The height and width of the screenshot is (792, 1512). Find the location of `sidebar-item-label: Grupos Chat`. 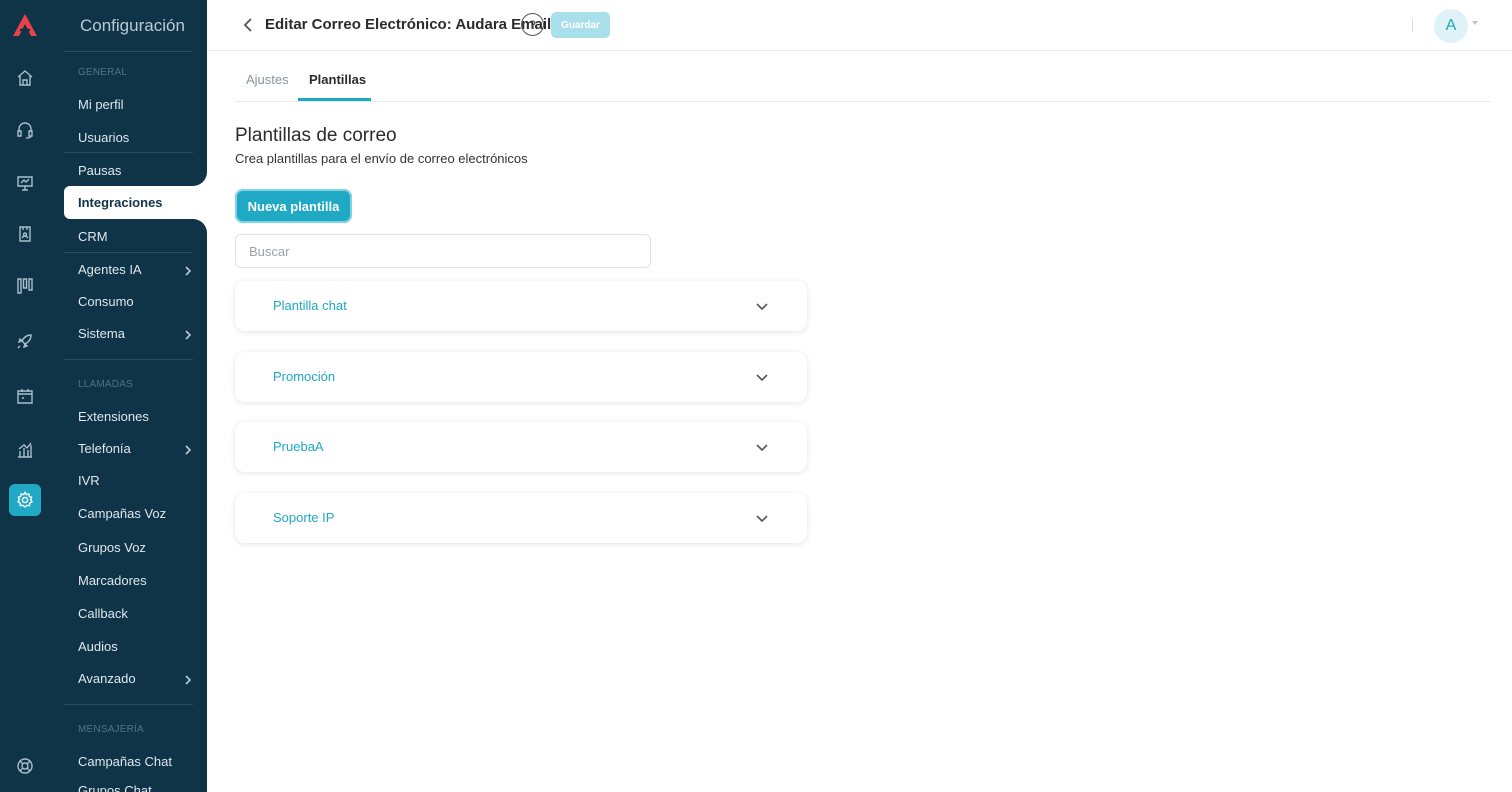

sidebar-item-label: Grupos Chat is located at coordinates (115, 787).